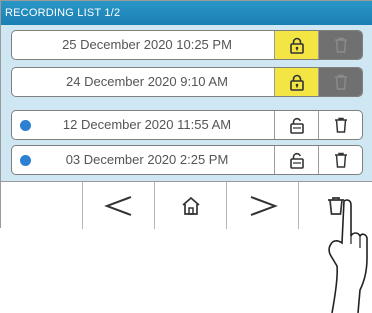 This screenshot has width=372, height=313. I want to click on recording-row: 03 December 2020 2:25 PM, so click(187, 160).